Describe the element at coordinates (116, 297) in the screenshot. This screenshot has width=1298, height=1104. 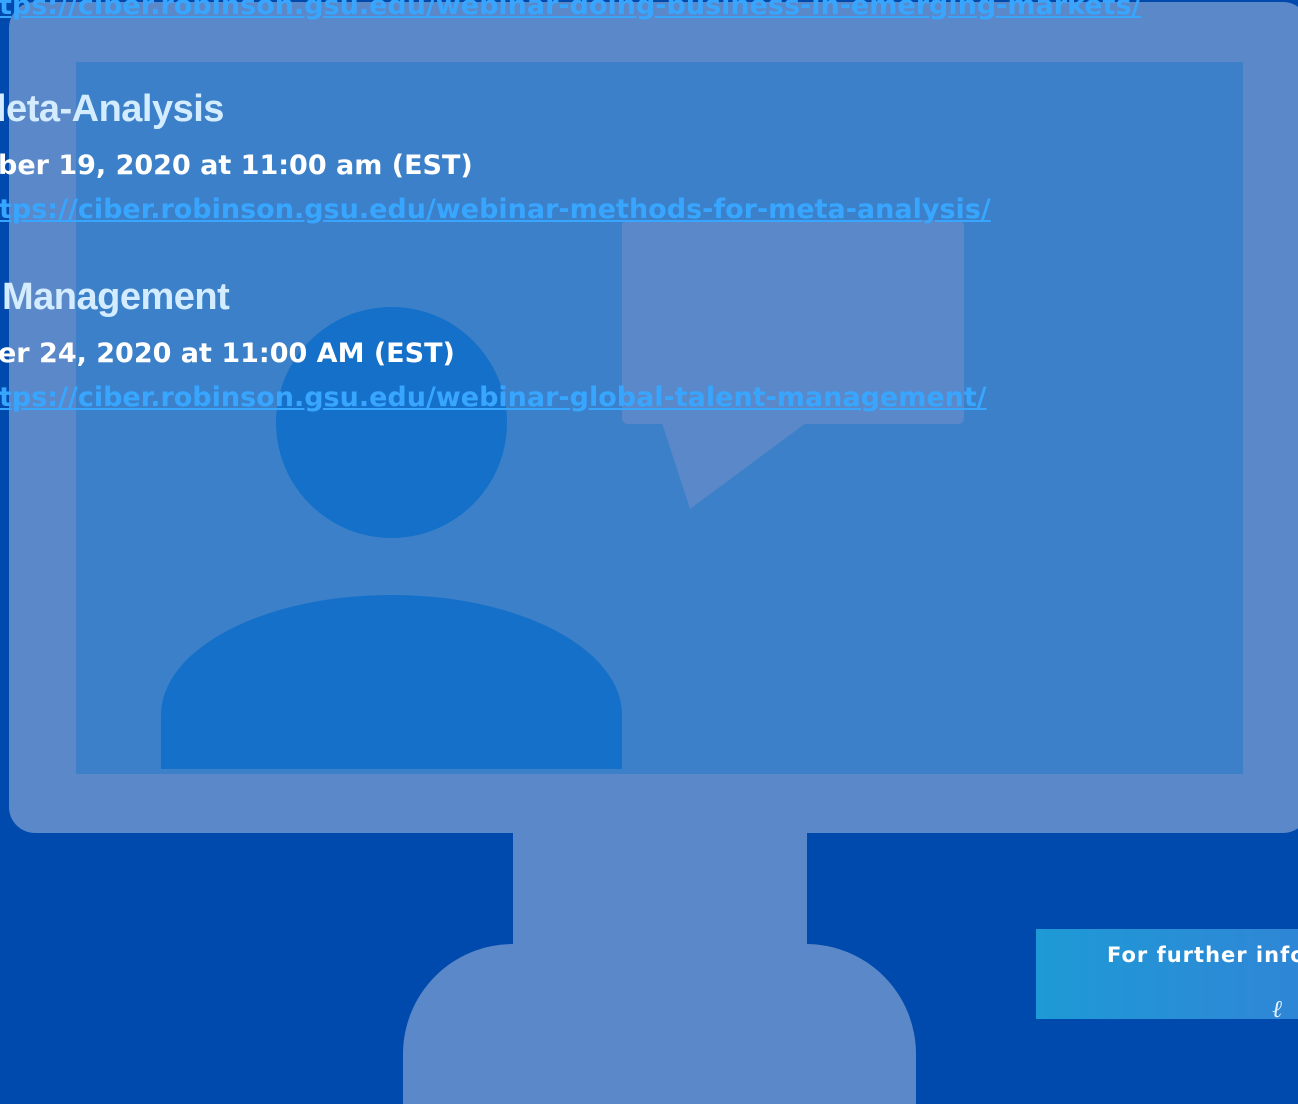
I see `webinar-title-talent-management: Management` at that location.